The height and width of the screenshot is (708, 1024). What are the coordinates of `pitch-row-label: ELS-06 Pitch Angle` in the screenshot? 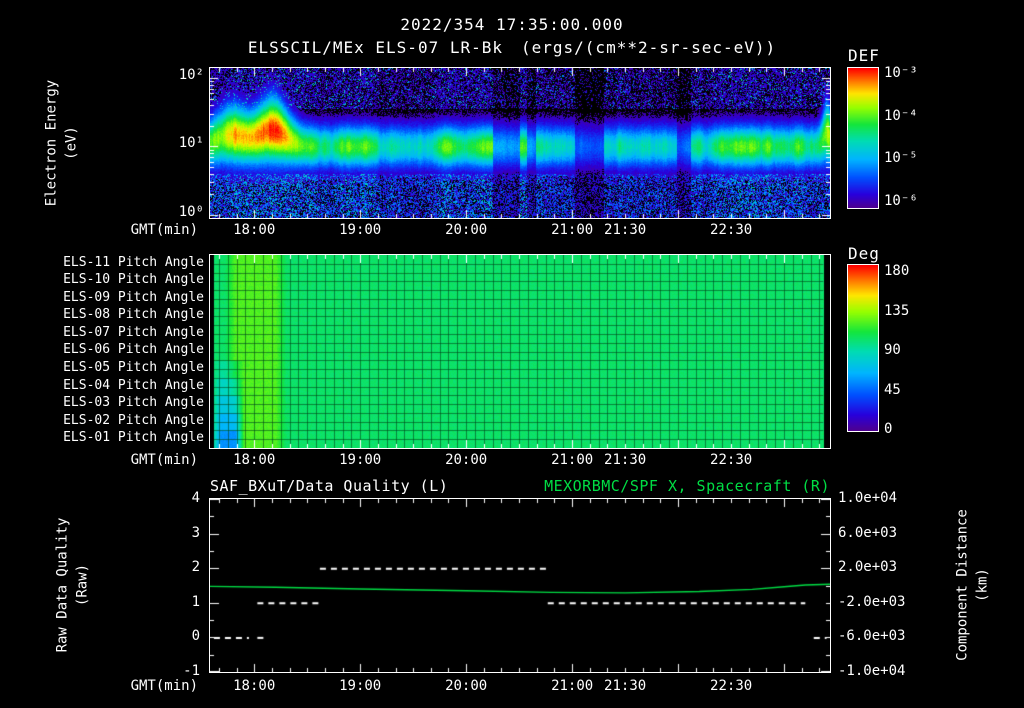 It's located at (133, 350).